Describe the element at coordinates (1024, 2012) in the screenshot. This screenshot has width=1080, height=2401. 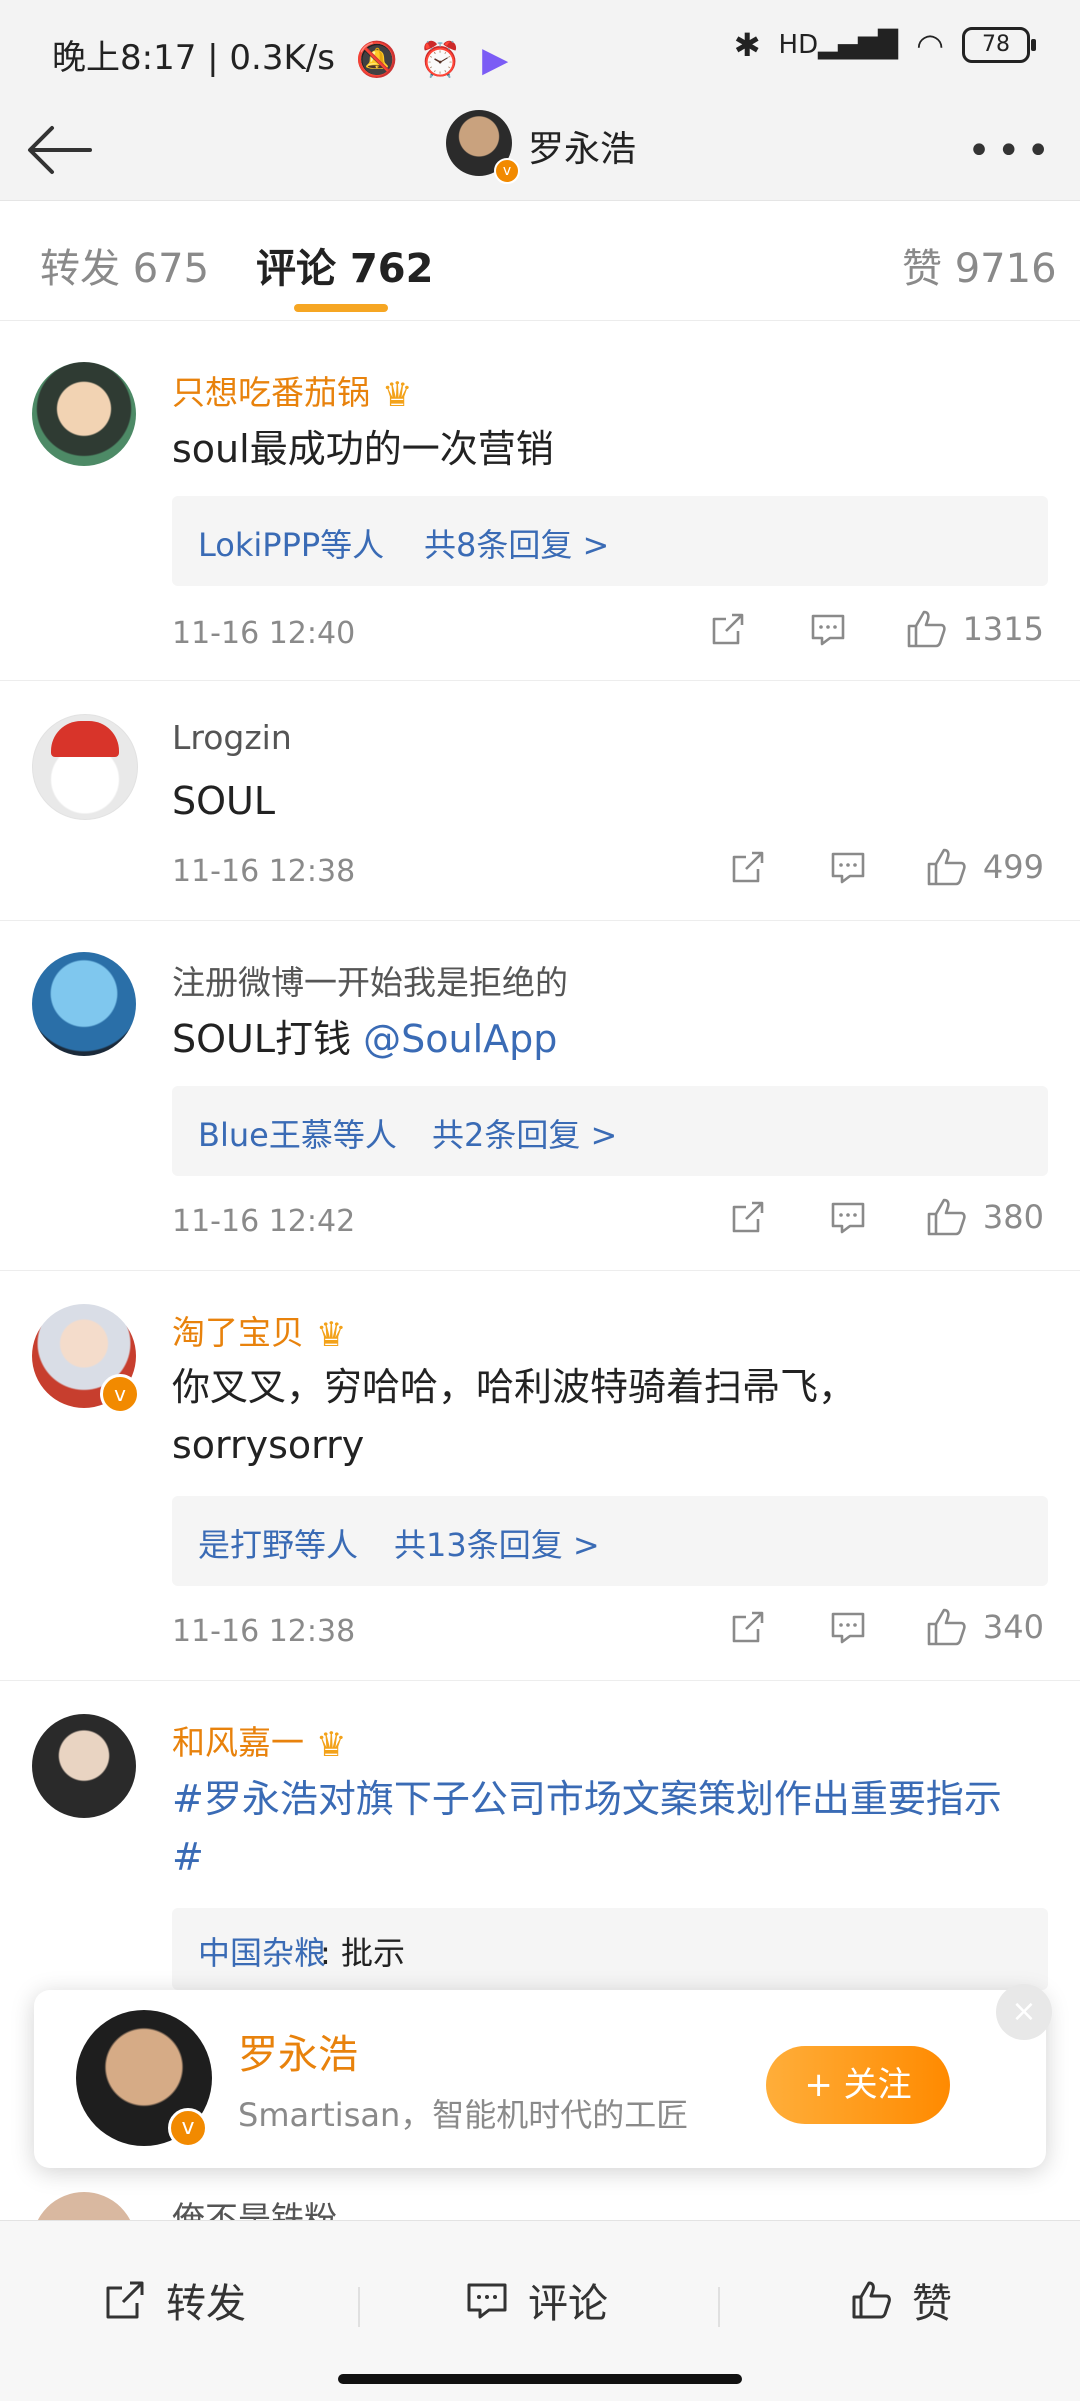
I see `close-icon: ×` at that location.